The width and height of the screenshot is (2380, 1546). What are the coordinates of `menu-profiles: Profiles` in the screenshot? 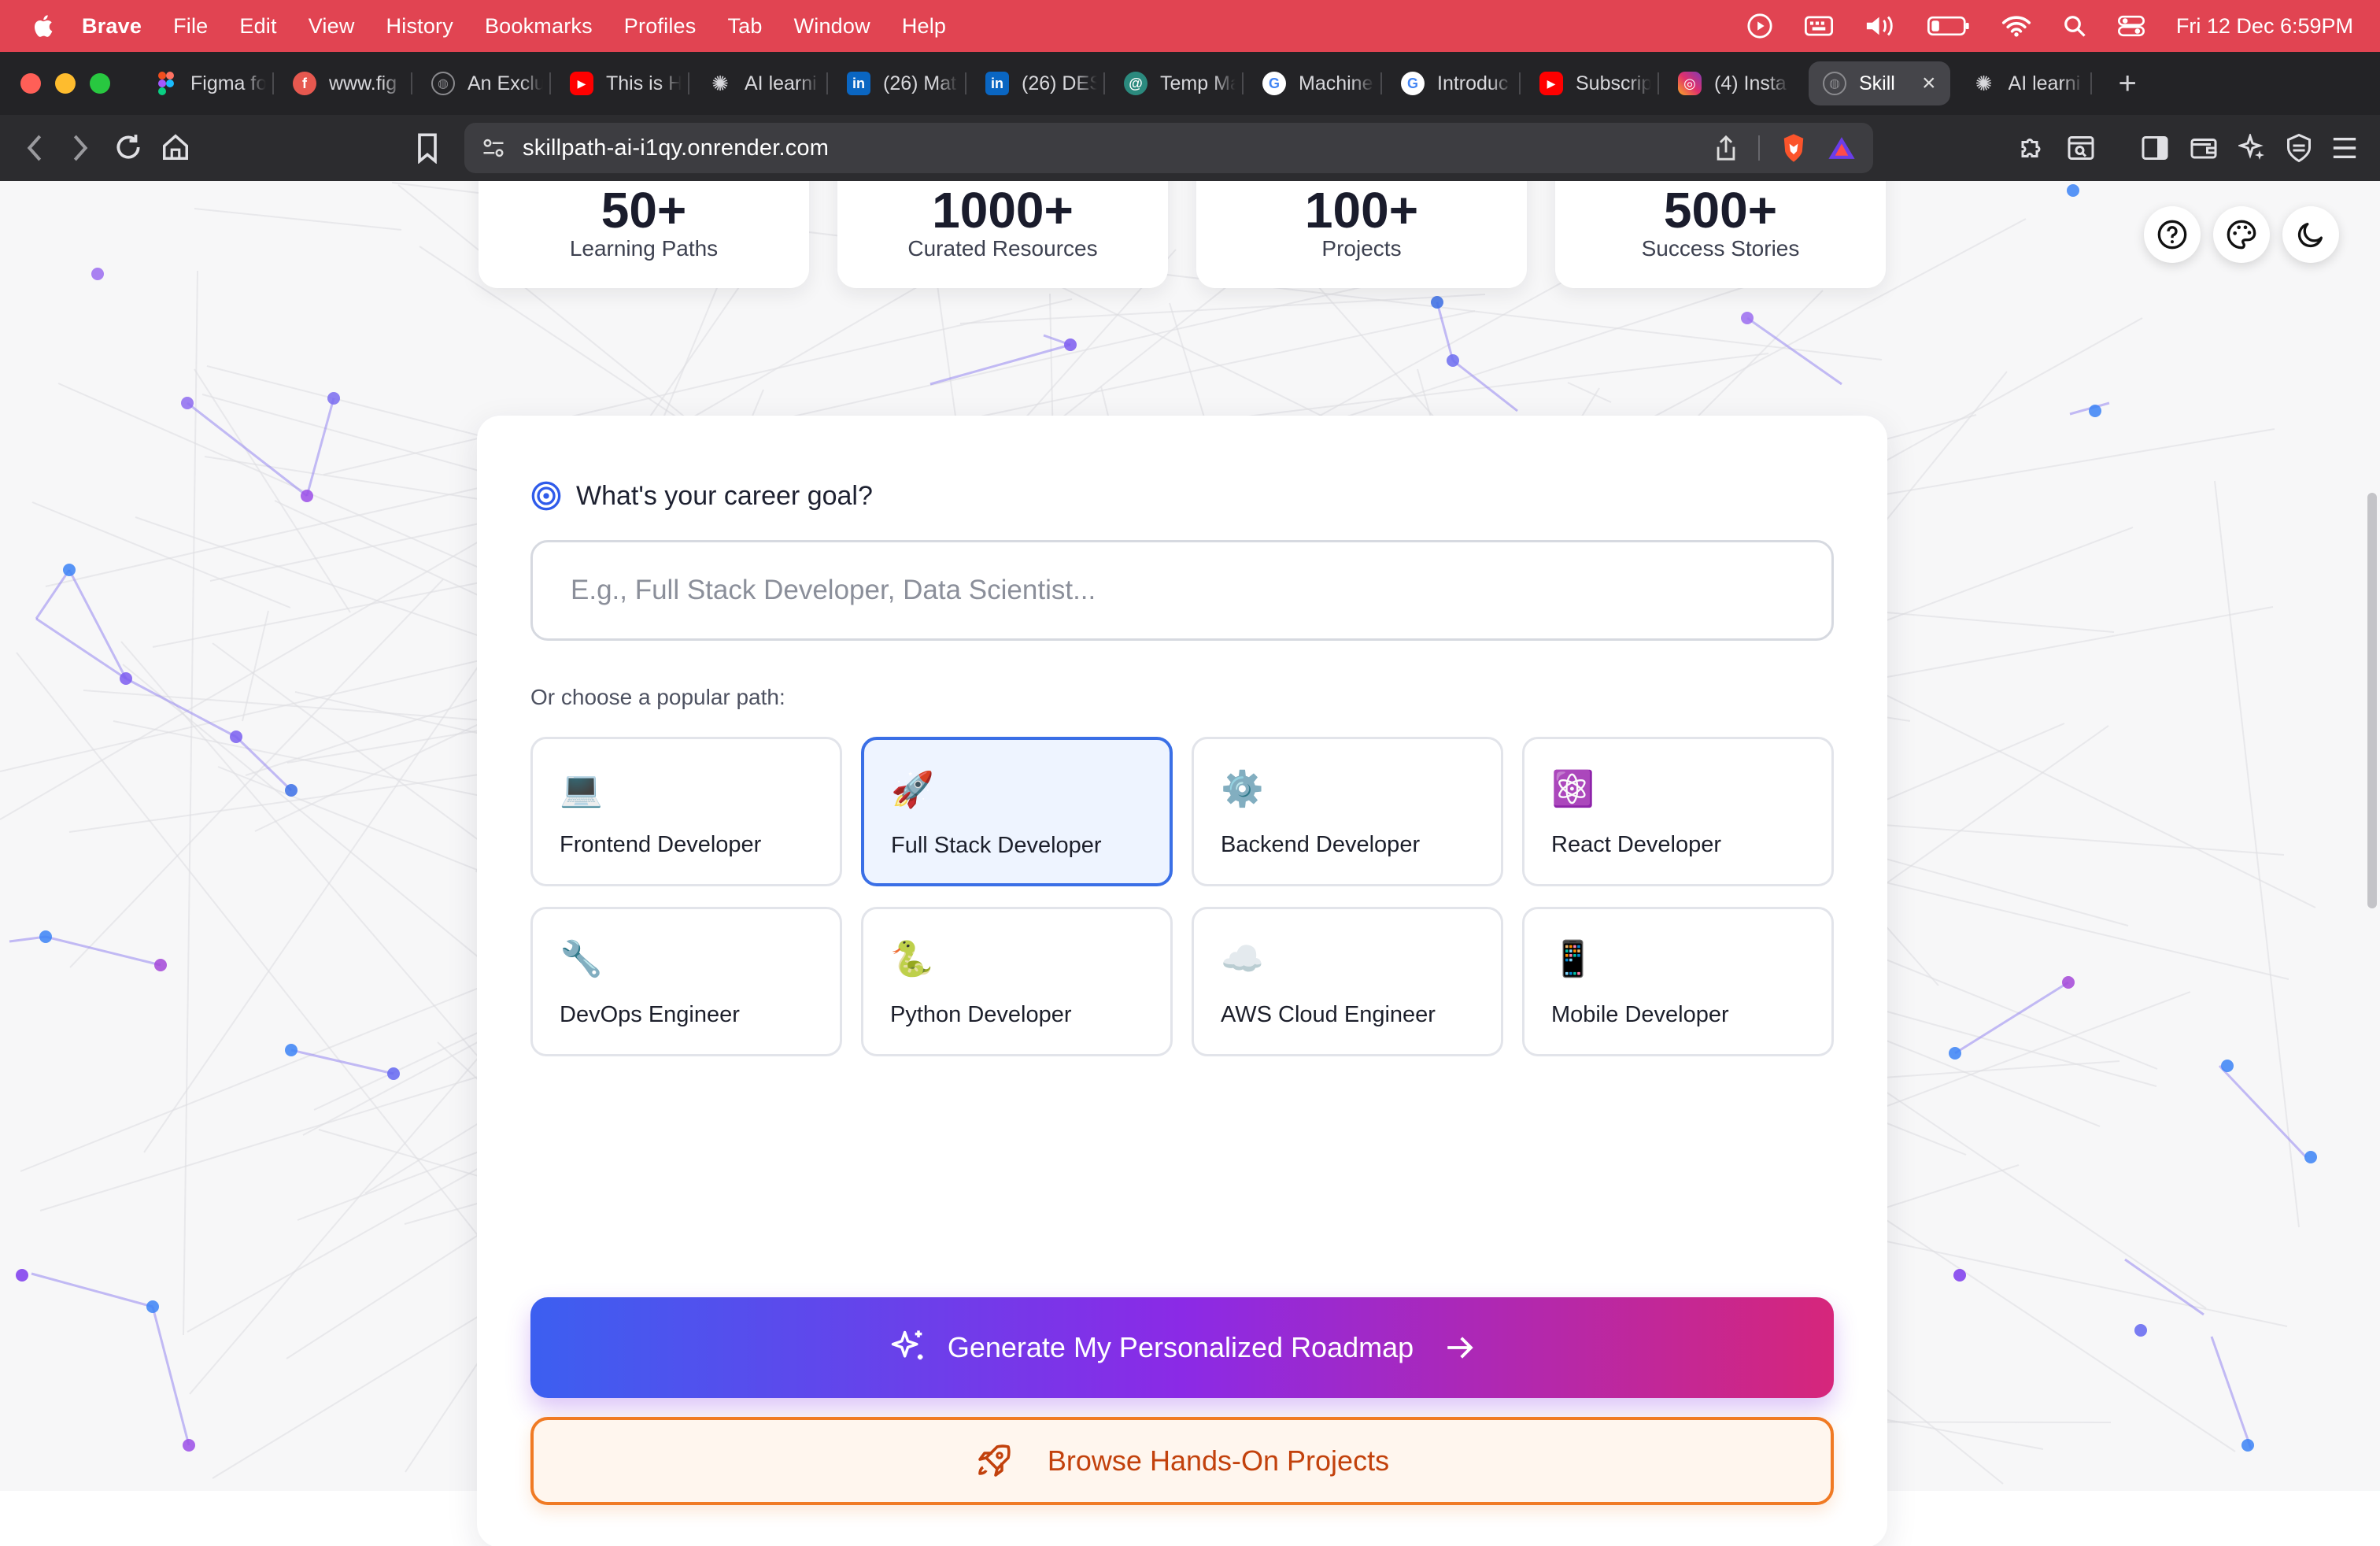 It's located at (660, 27).